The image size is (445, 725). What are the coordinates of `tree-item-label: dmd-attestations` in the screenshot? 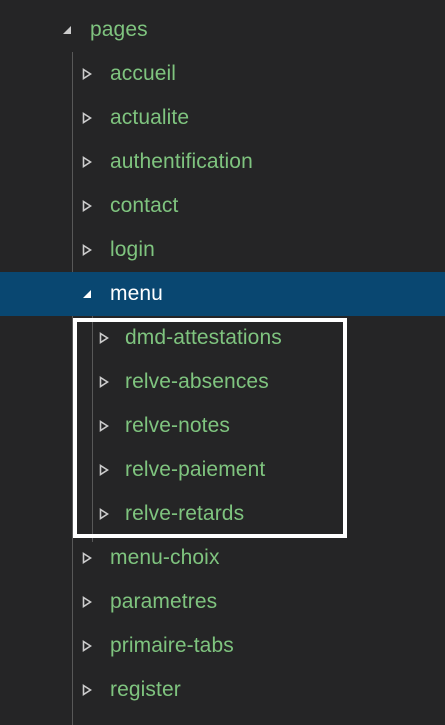 It's located at (203, 337).